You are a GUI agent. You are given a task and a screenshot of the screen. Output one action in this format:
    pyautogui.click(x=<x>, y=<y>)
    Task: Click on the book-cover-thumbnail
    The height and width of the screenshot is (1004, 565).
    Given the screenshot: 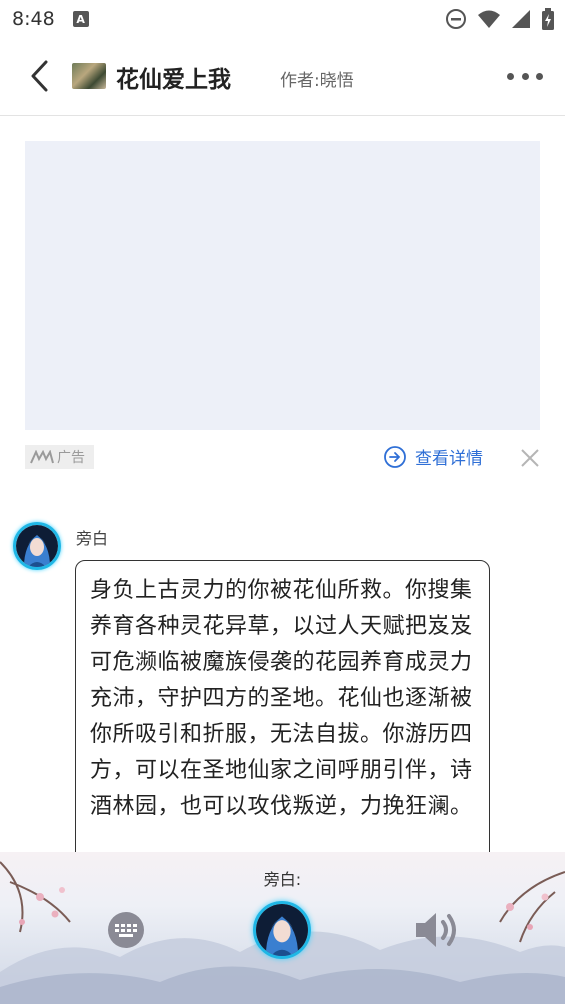 What is the action you would take?
    pyautogui.click(x=89, y=76)
    